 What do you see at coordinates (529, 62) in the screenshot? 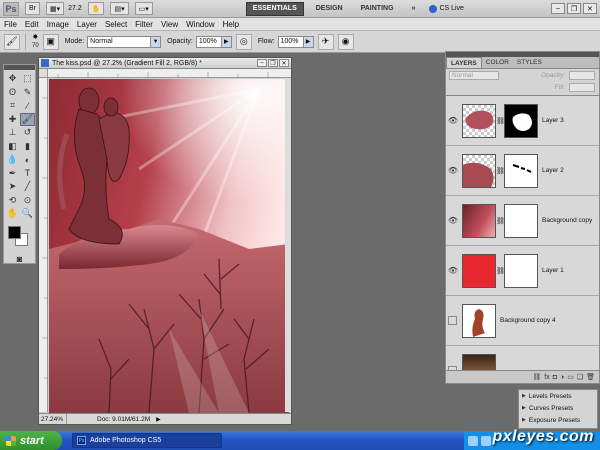
I see `tab-styles: STYLES` at bounding box center [529, 62].